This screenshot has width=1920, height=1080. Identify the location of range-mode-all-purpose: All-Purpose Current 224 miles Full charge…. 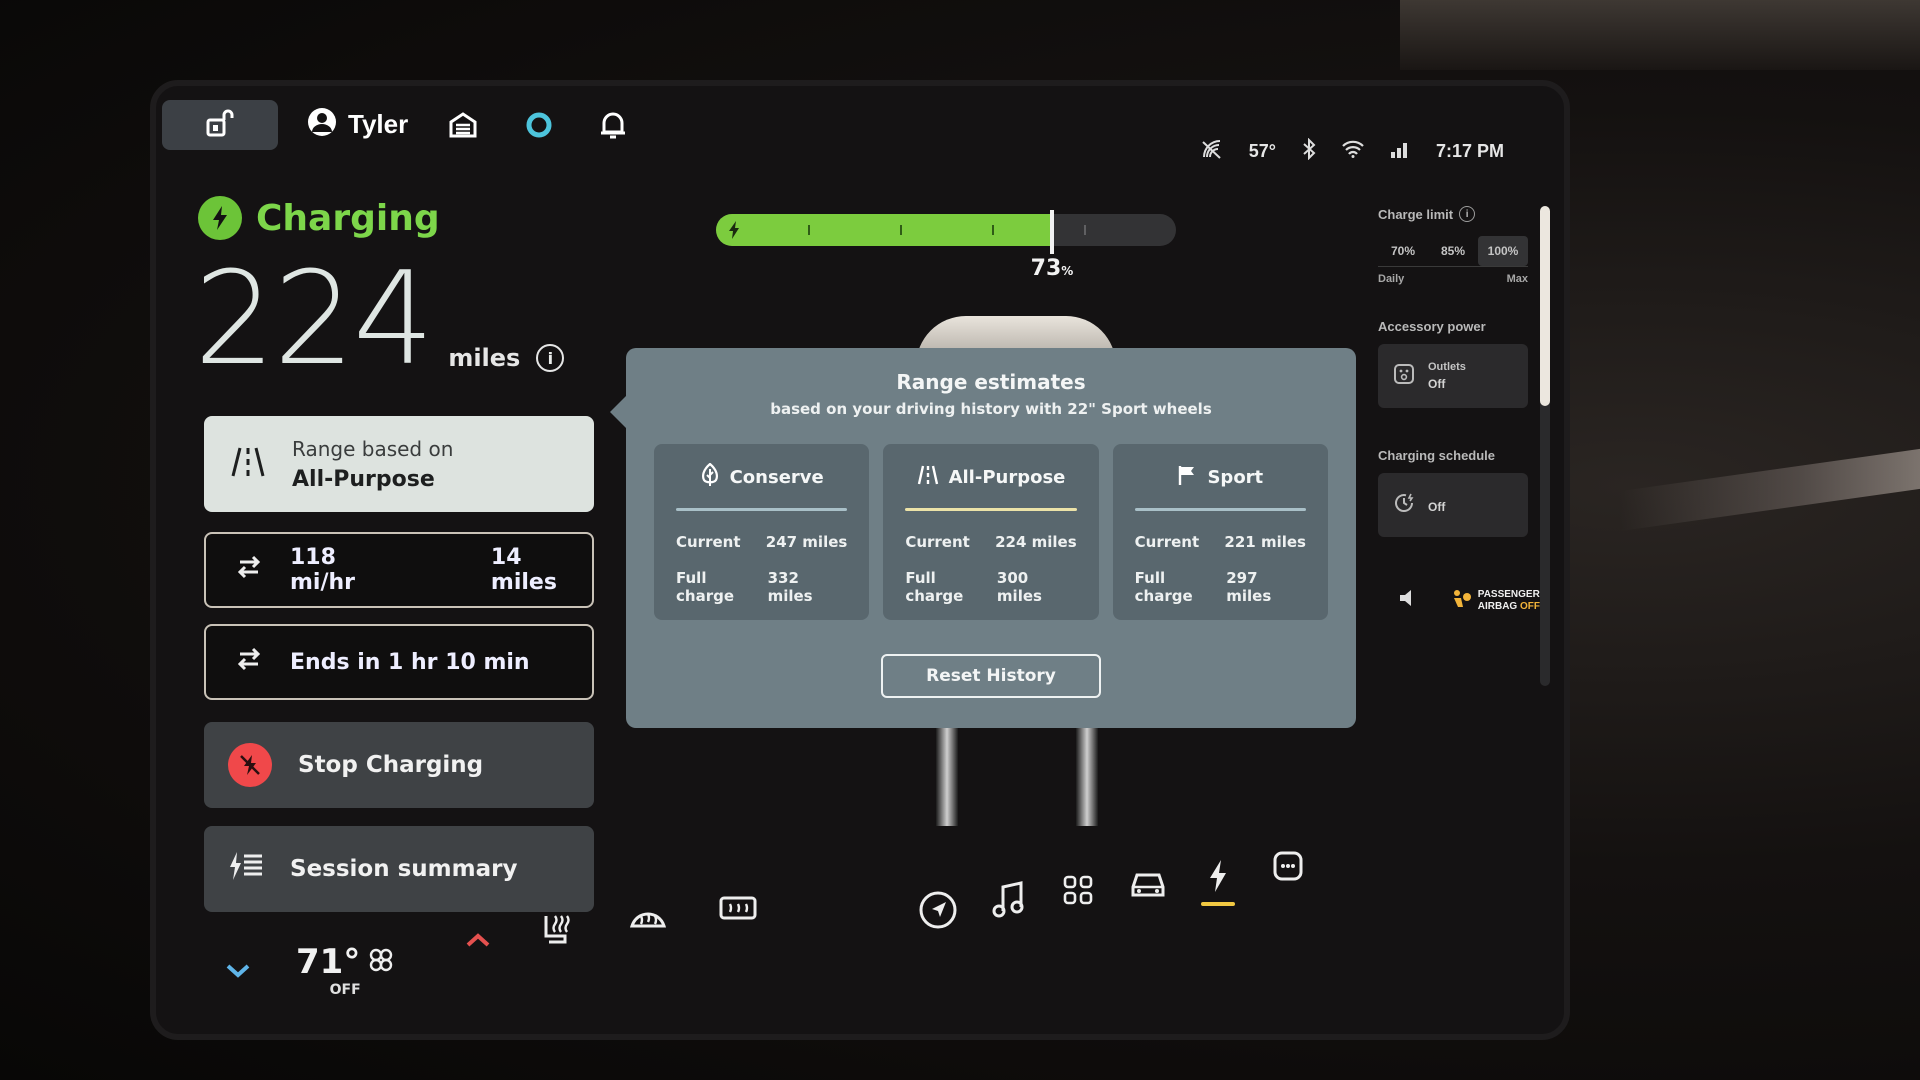
(991, 532).